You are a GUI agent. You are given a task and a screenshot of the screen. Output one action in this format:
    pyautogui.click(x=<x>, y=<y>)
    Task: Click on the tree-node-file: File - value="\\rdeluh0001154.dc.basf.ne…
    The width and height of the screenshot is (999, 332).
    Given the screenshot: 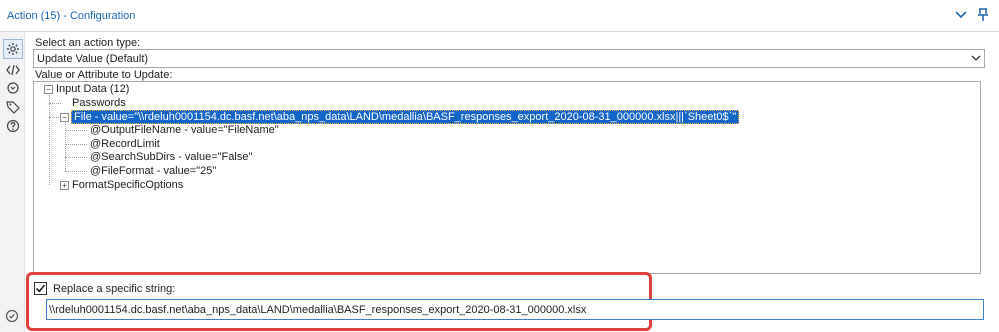 What is the action you would take?
    pyautogui.click(x=405, y=117)
    